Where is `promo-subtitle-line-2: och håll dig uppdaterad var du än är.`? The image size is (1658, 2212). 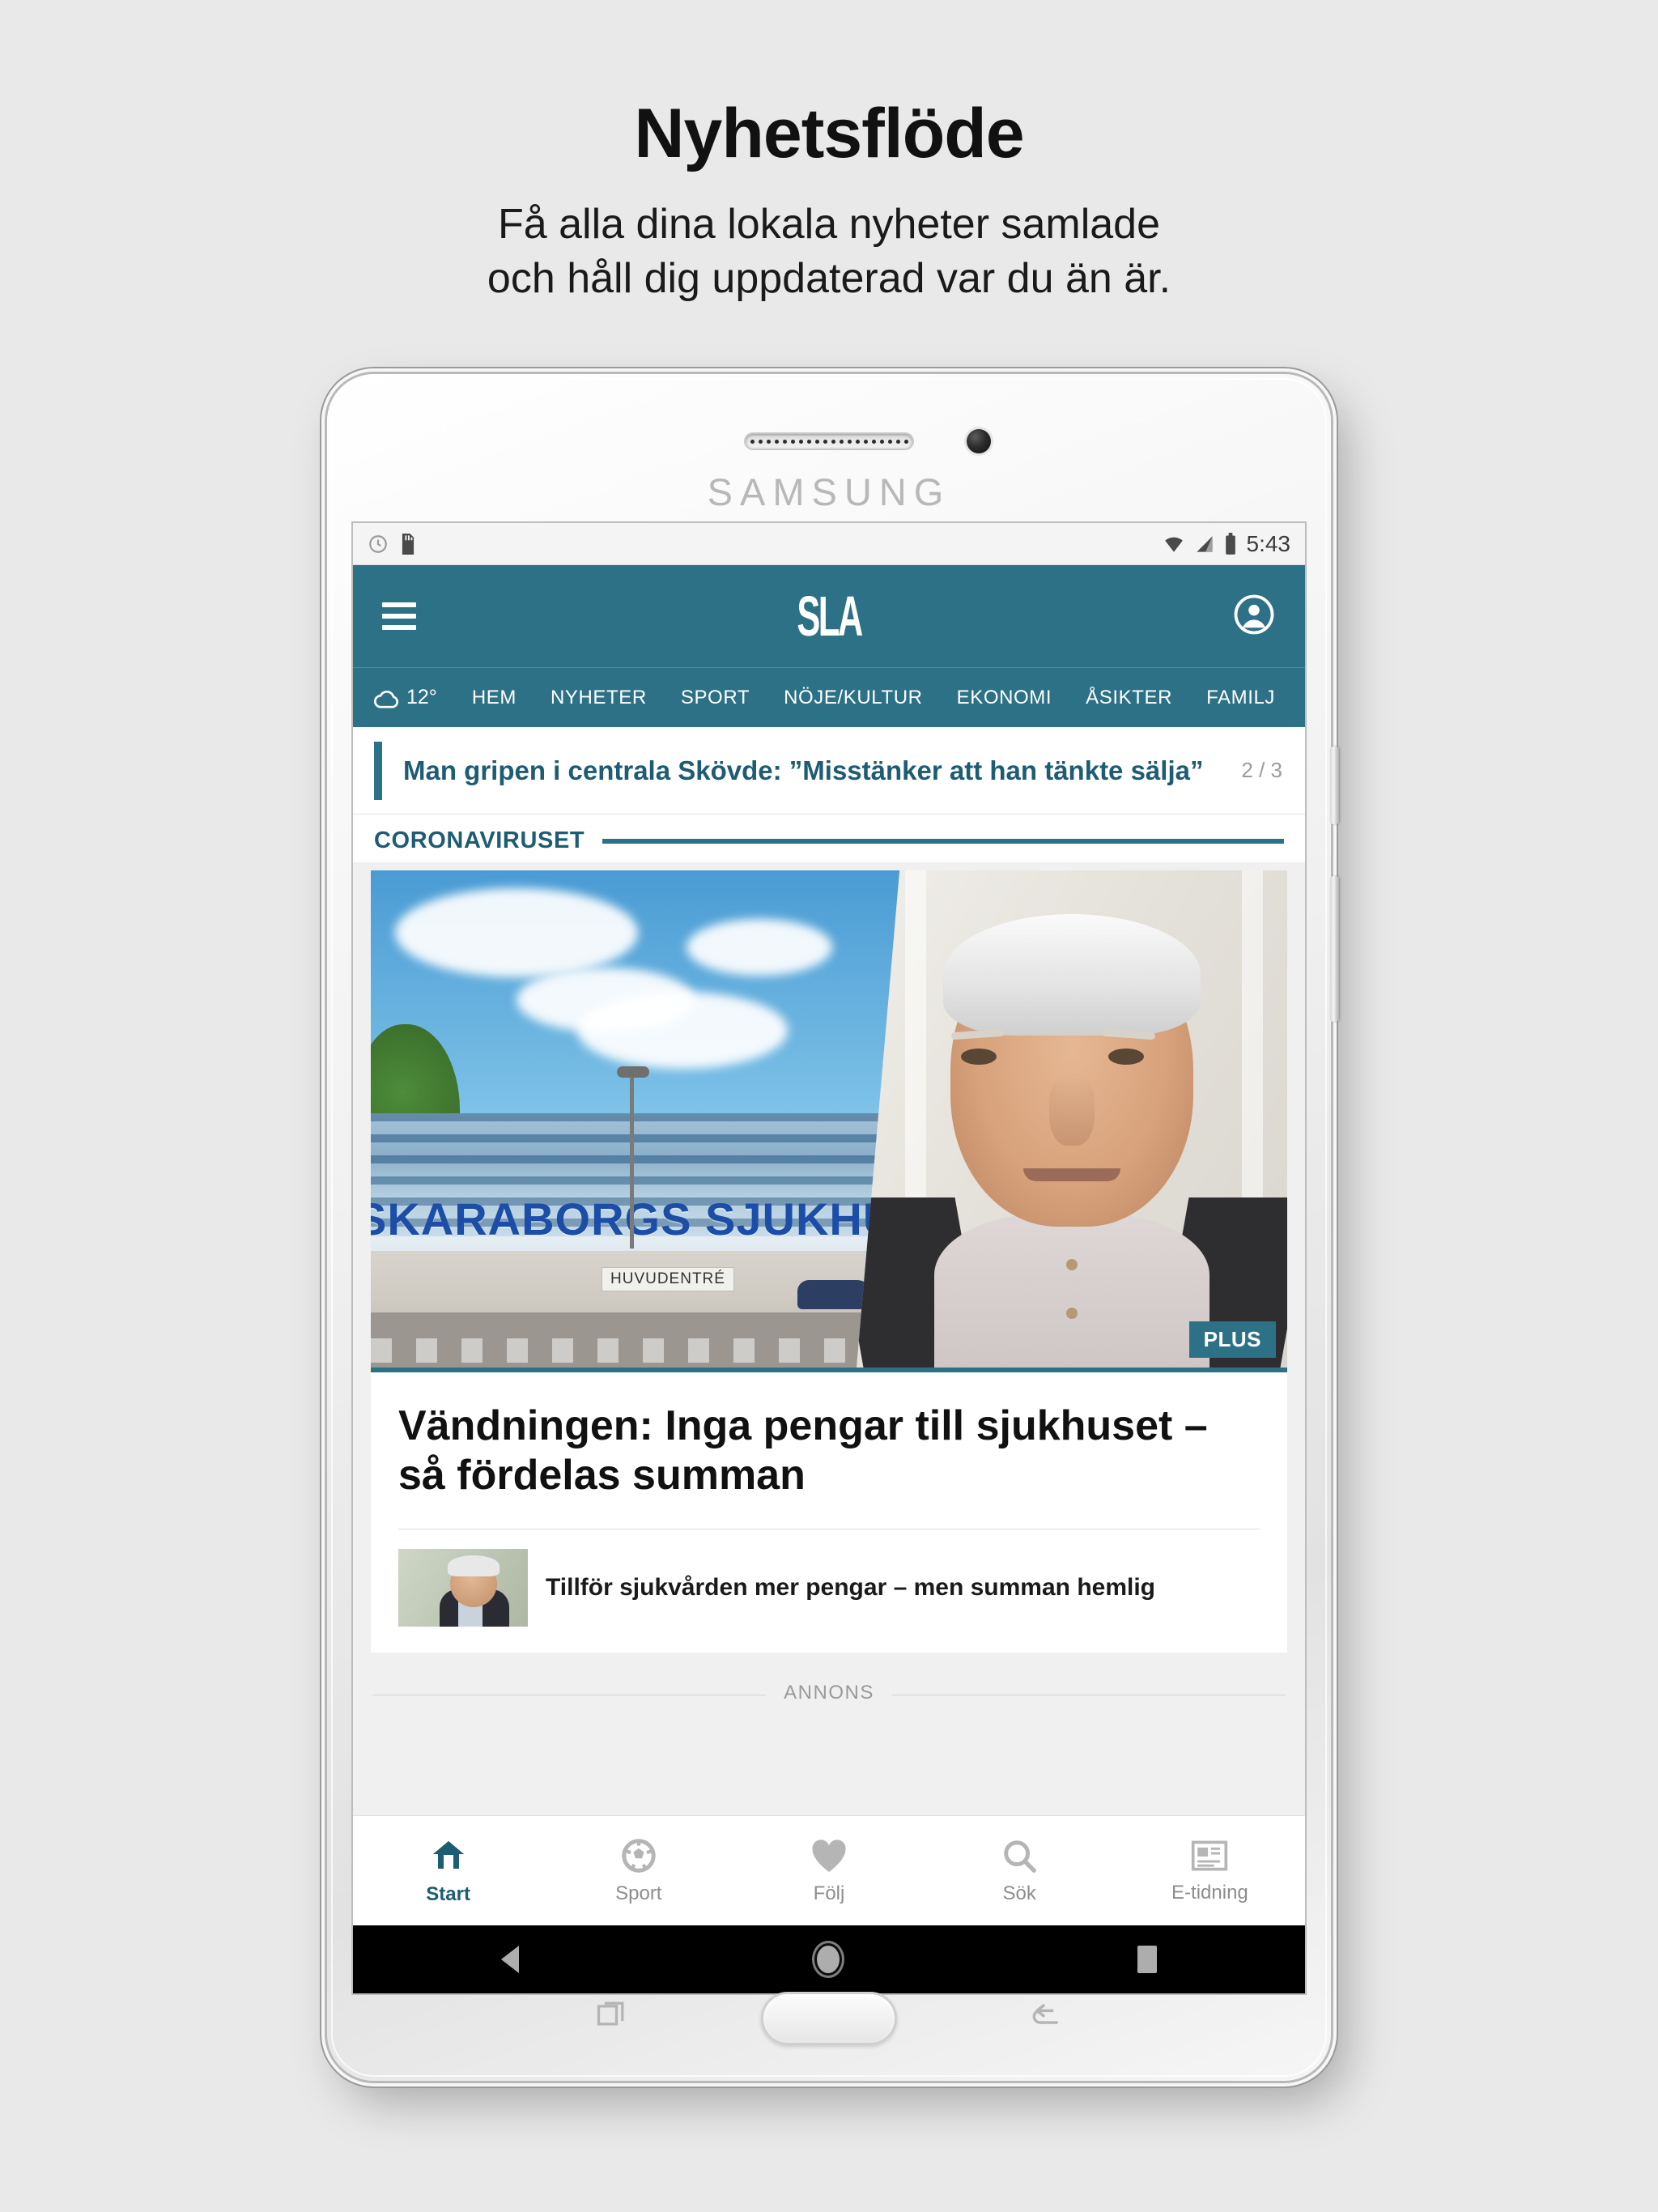
promo-subtitle-line-2: och håll dig uppdaterad var du än är. is located at coordinates (829, 278).